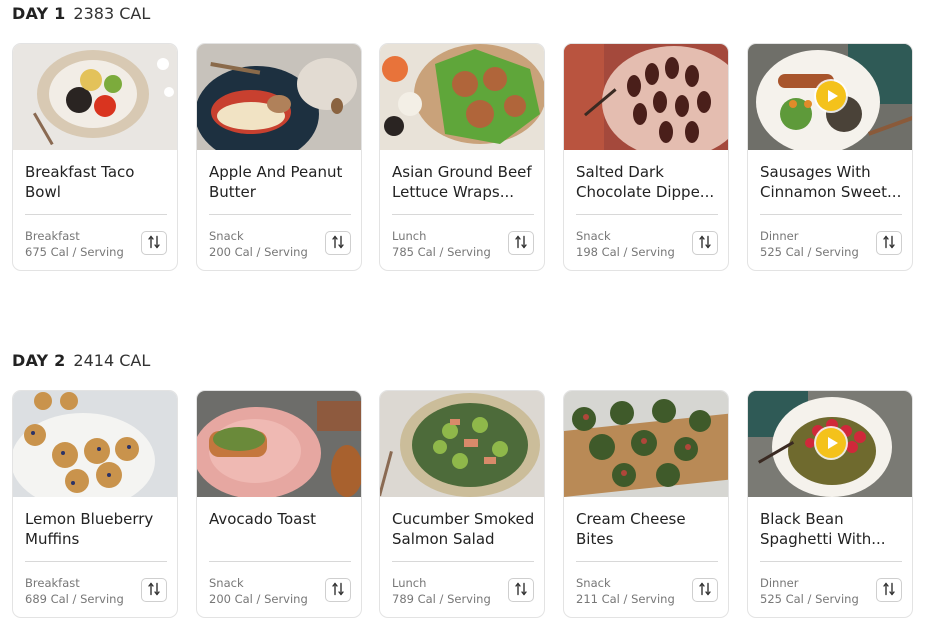 The image size is (929, 626). I want to click on meal-title: Cream Cheese Bites, so click(649, 529).